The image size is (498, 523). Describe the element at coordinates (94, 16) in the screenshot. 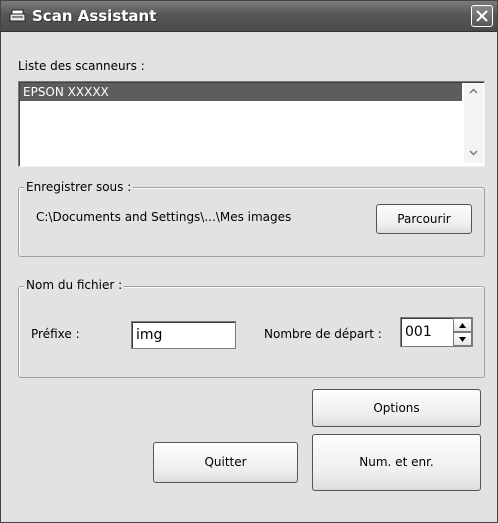

I see `window-title: Scan Assistant` at that location.